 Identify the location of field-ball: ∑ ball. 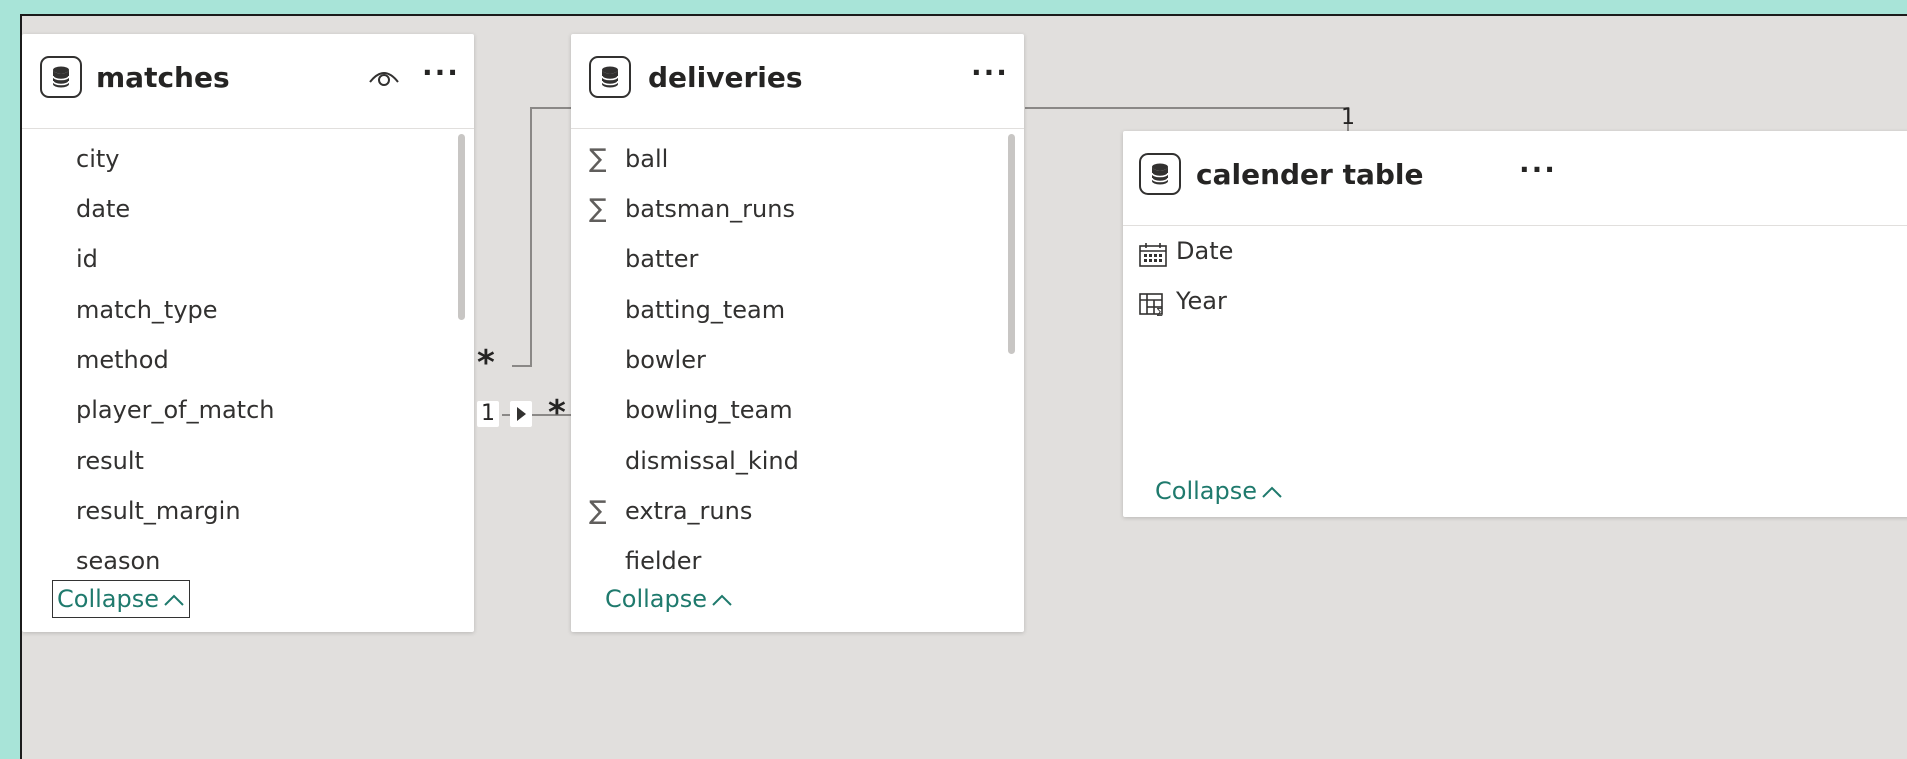
(628, 159).